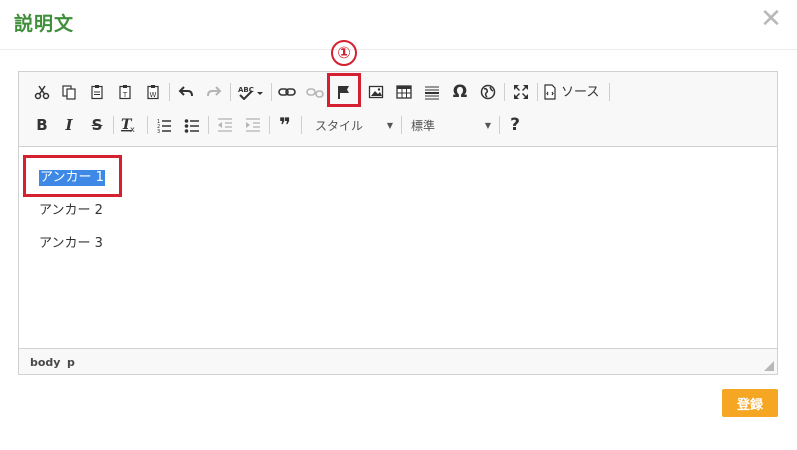 This screenshot has height=450, width=797. I want to click on paste-word-icon: W, so click(153, 92).